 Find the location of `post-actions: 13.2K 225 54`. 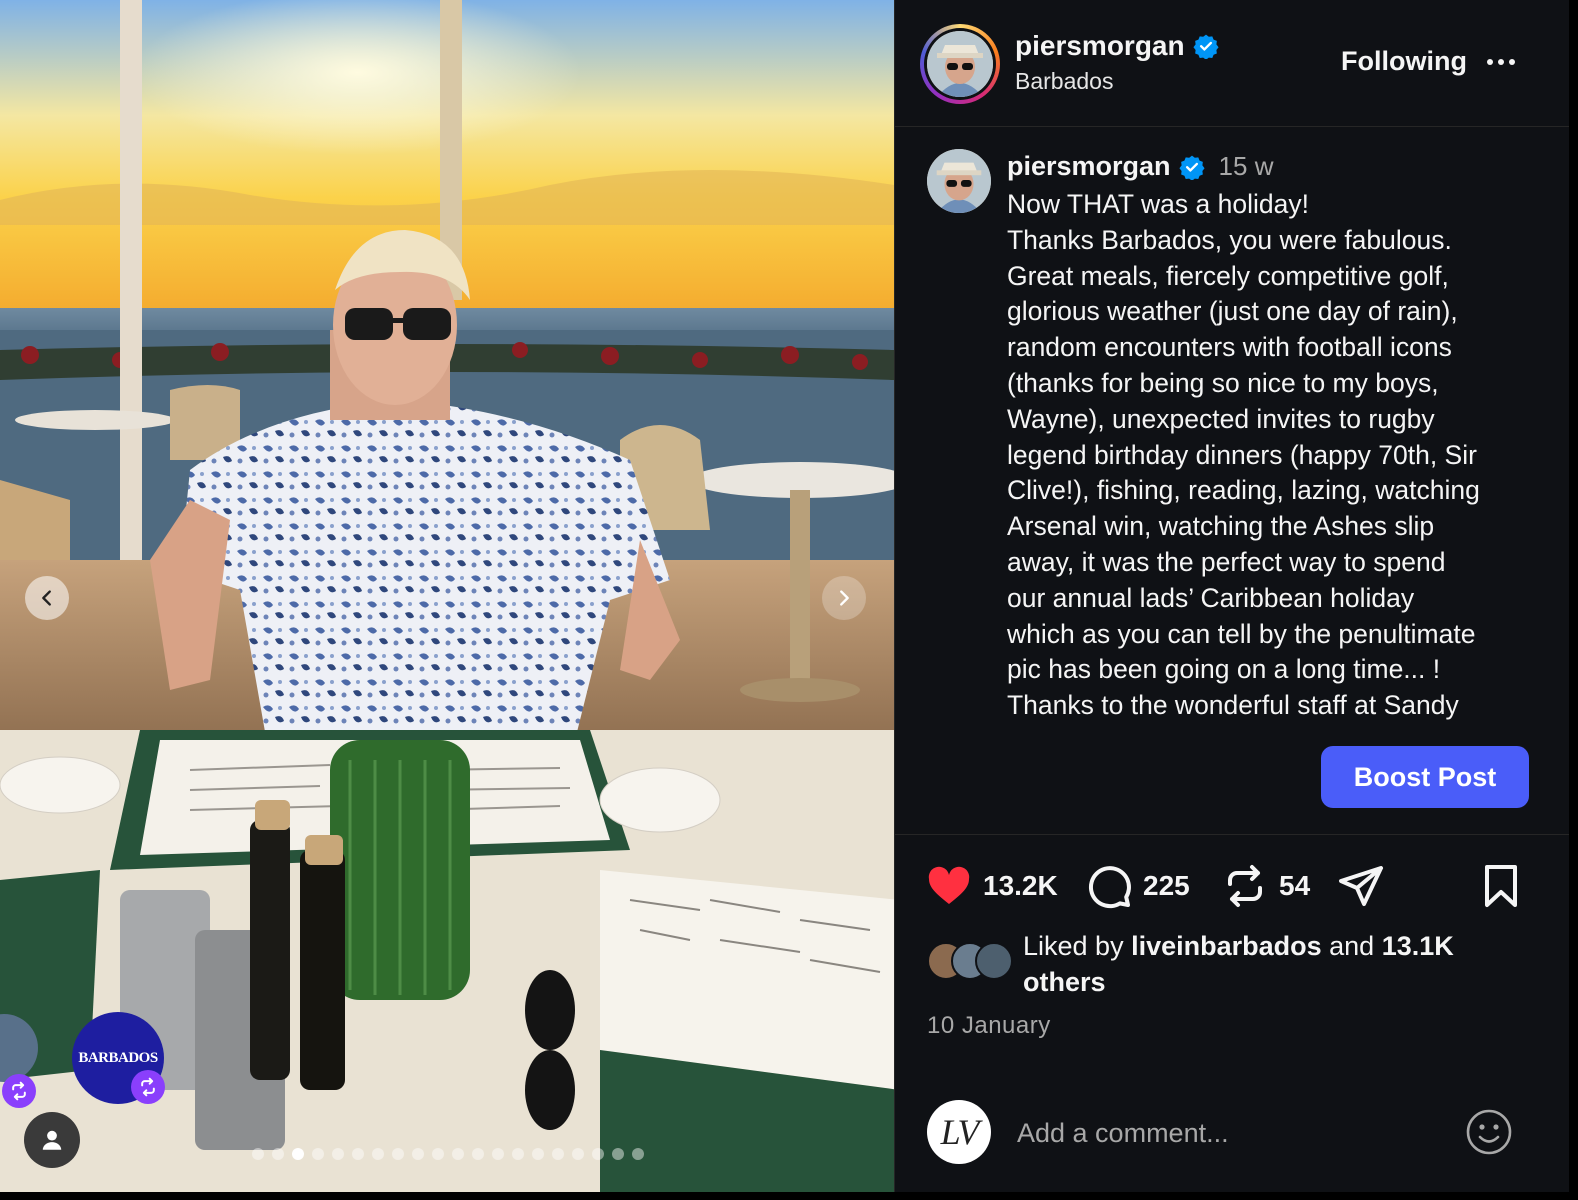

post-actions: 13.2K 225 54 is located at coordinates (1235, 887).